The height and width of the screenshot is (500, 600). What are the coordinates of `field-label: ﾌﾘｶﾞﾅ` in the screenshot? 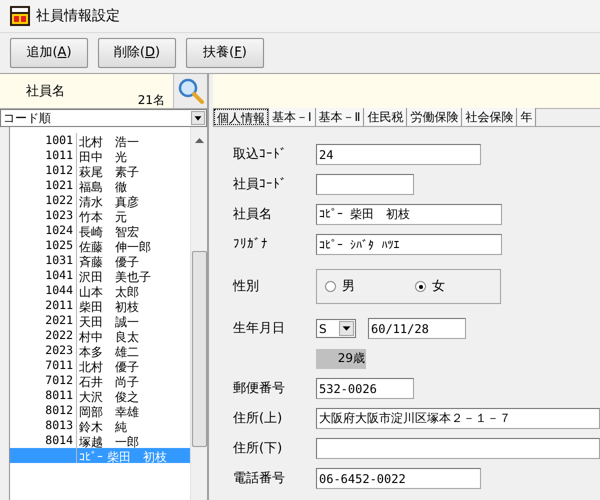 It's located at (251, 245).